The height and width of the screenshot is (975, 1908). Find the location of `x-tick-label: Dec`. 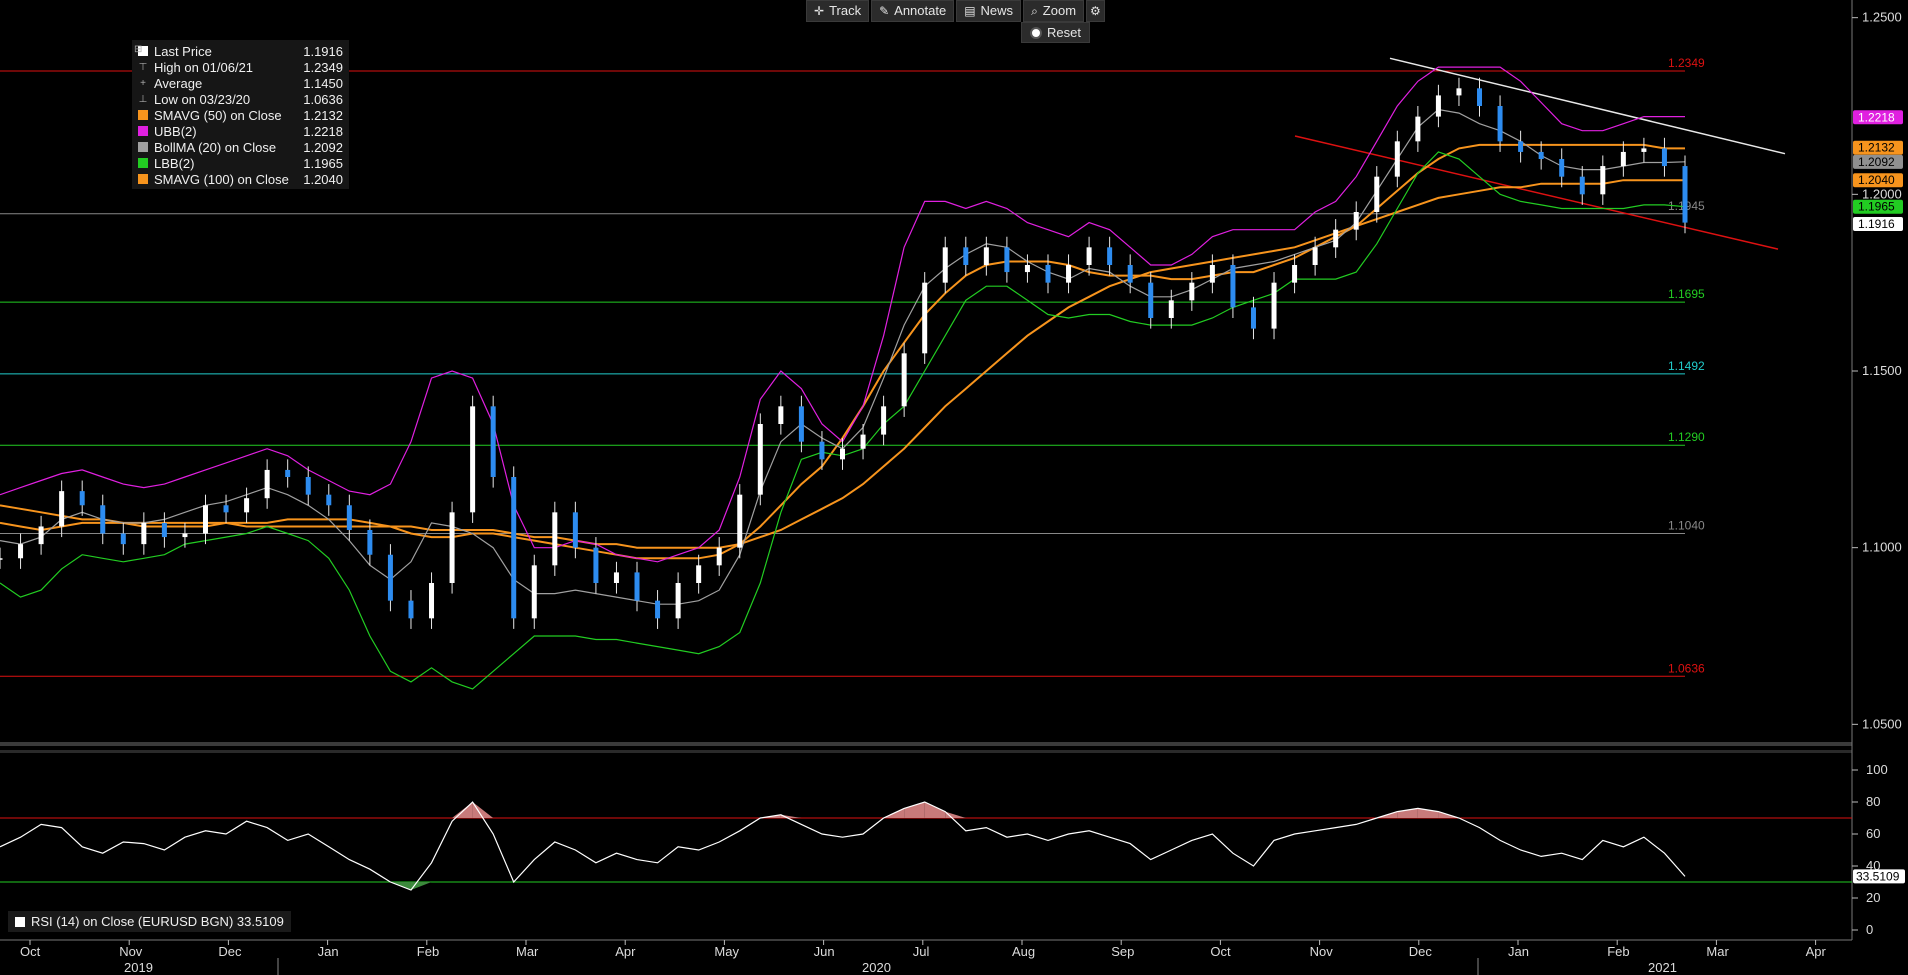

x-tick-label: Dec is located at coordinates (1421, 951).